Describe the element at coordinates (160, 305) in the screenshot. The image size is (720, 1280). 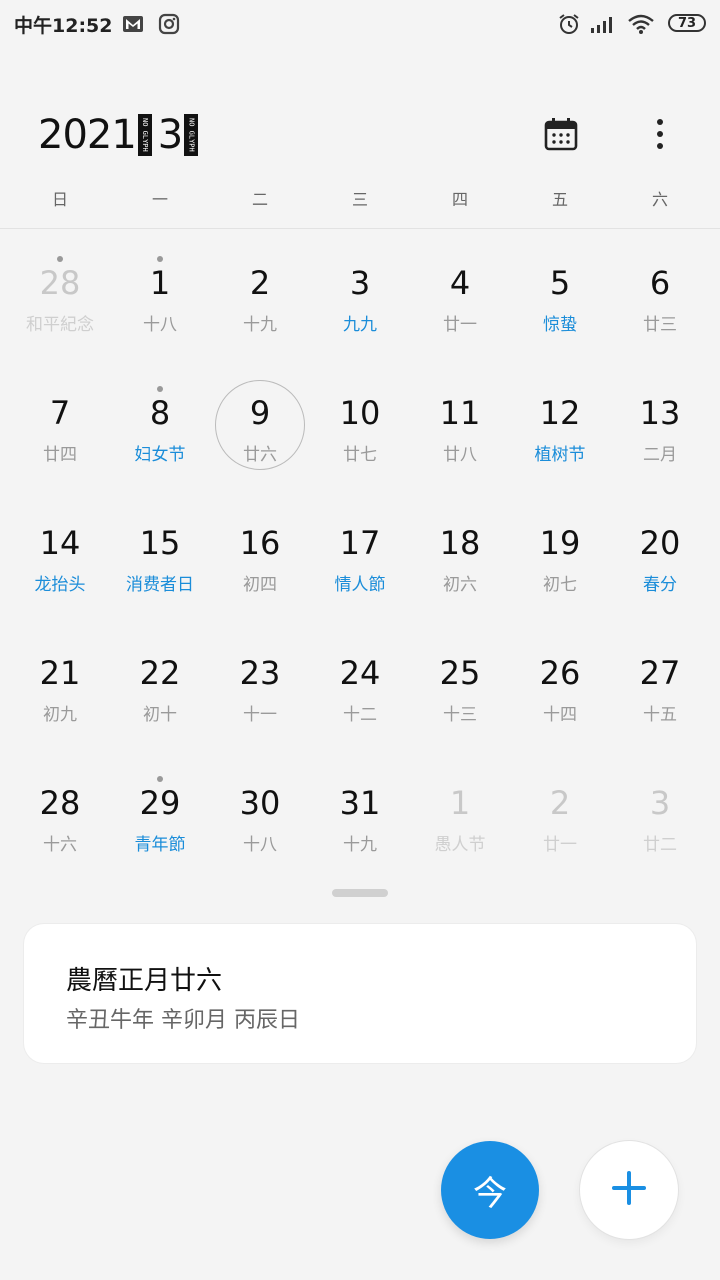
I see `day-cell: 1 十八` at that location.